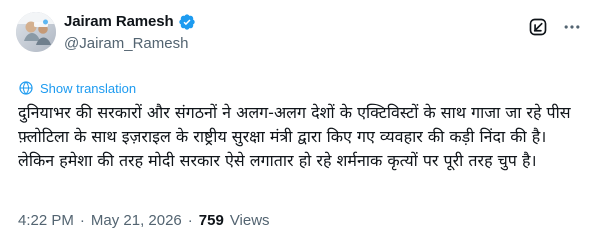 Image resolution: width=599 pixels, height=250 pixels. Describe the element at coordinates (88, 88) in the screenshot. I see `show-translation-label: Show translation` at that location.